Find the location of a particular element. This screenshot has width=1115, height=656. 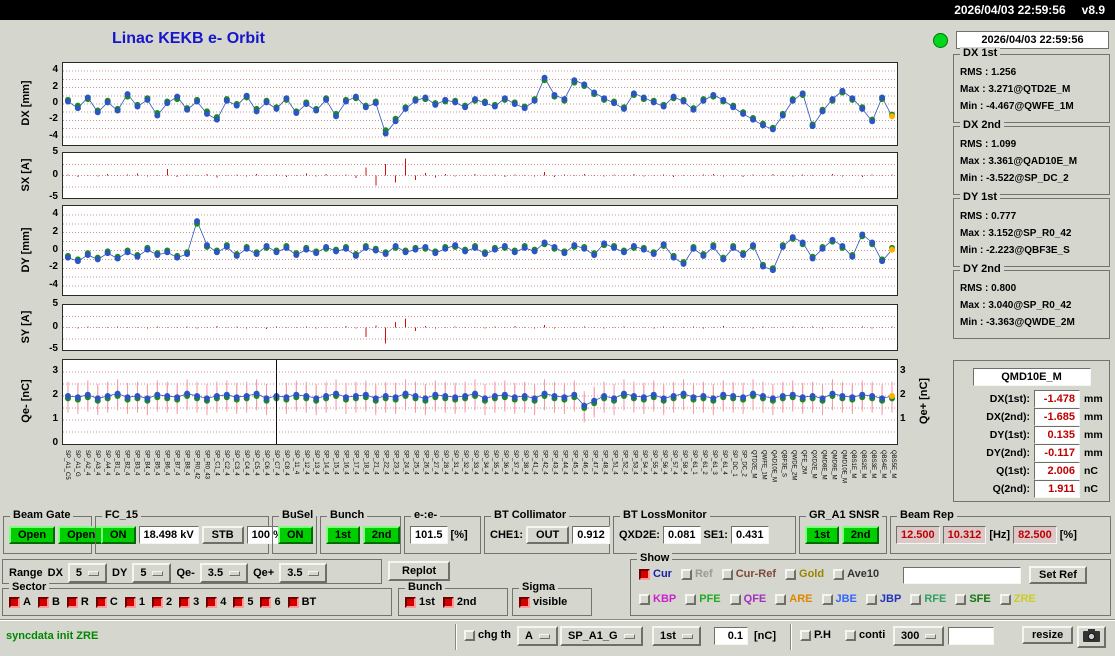

interval-option-menu: 300 is located at coordinates (919, 636).